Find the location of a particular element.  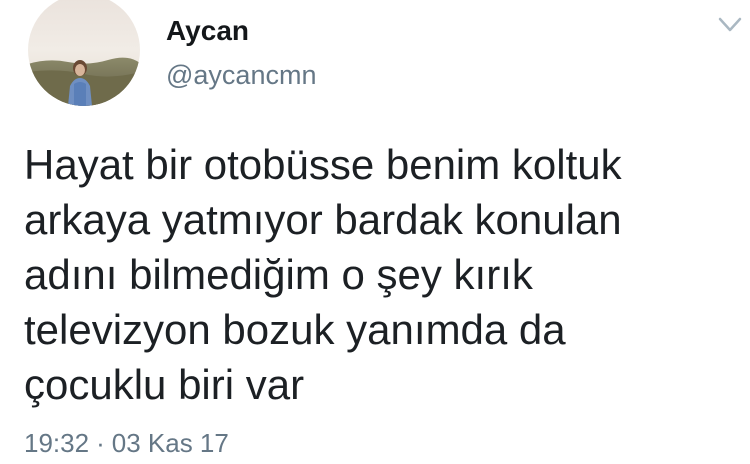

tweet-text-line: televizyon bozuk yanımda da is located at coordinates (295, 329).